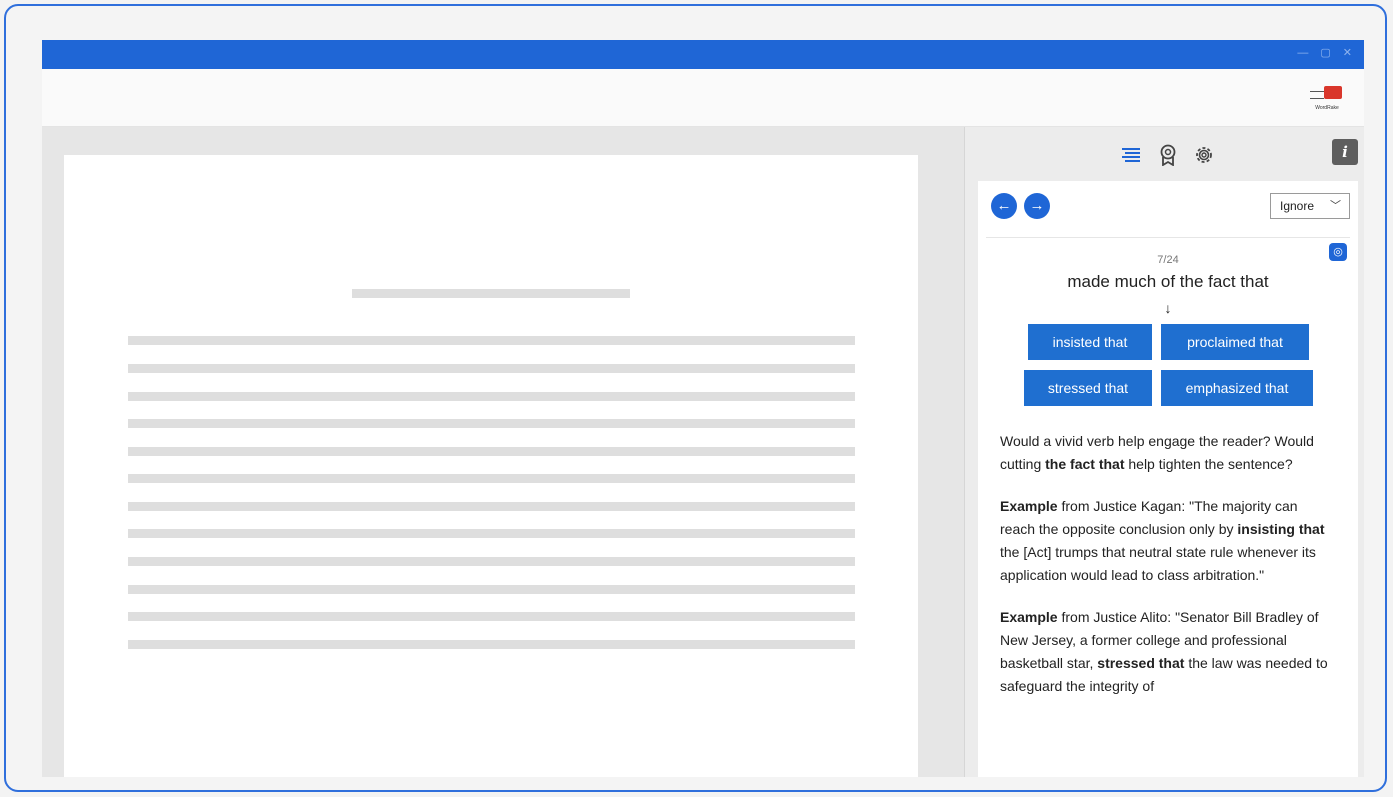 This screenshot has width=1393, height=797. What do you see at coordinates (1168, 209) in the screenshot?
I see `suggestion-nav: ← → Ignore ﹀` at bounding box center [1168, 209].